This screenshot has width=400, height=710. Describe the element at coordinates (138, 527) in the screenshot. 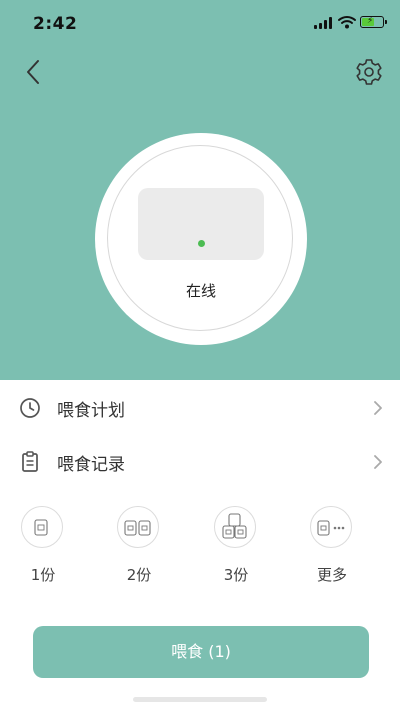

I see `two-bags-icon` at that location.